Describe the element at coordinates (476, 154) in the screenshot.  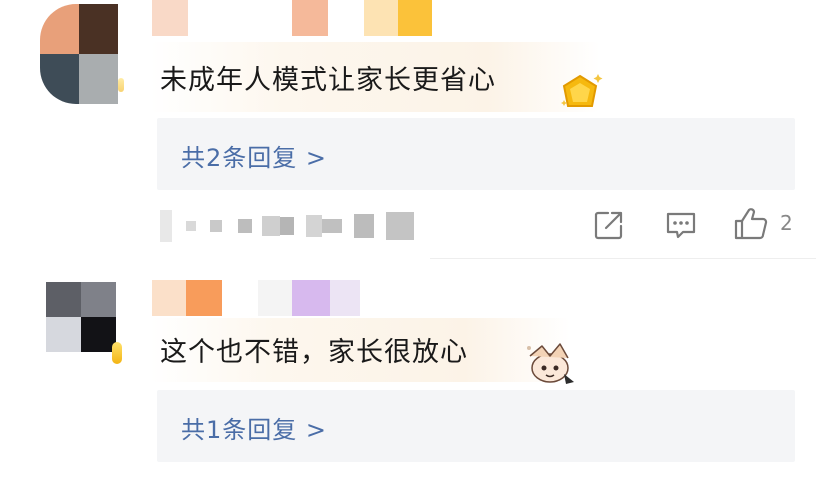
I see `reply-summary-box: 共2条回复 >` at that location.